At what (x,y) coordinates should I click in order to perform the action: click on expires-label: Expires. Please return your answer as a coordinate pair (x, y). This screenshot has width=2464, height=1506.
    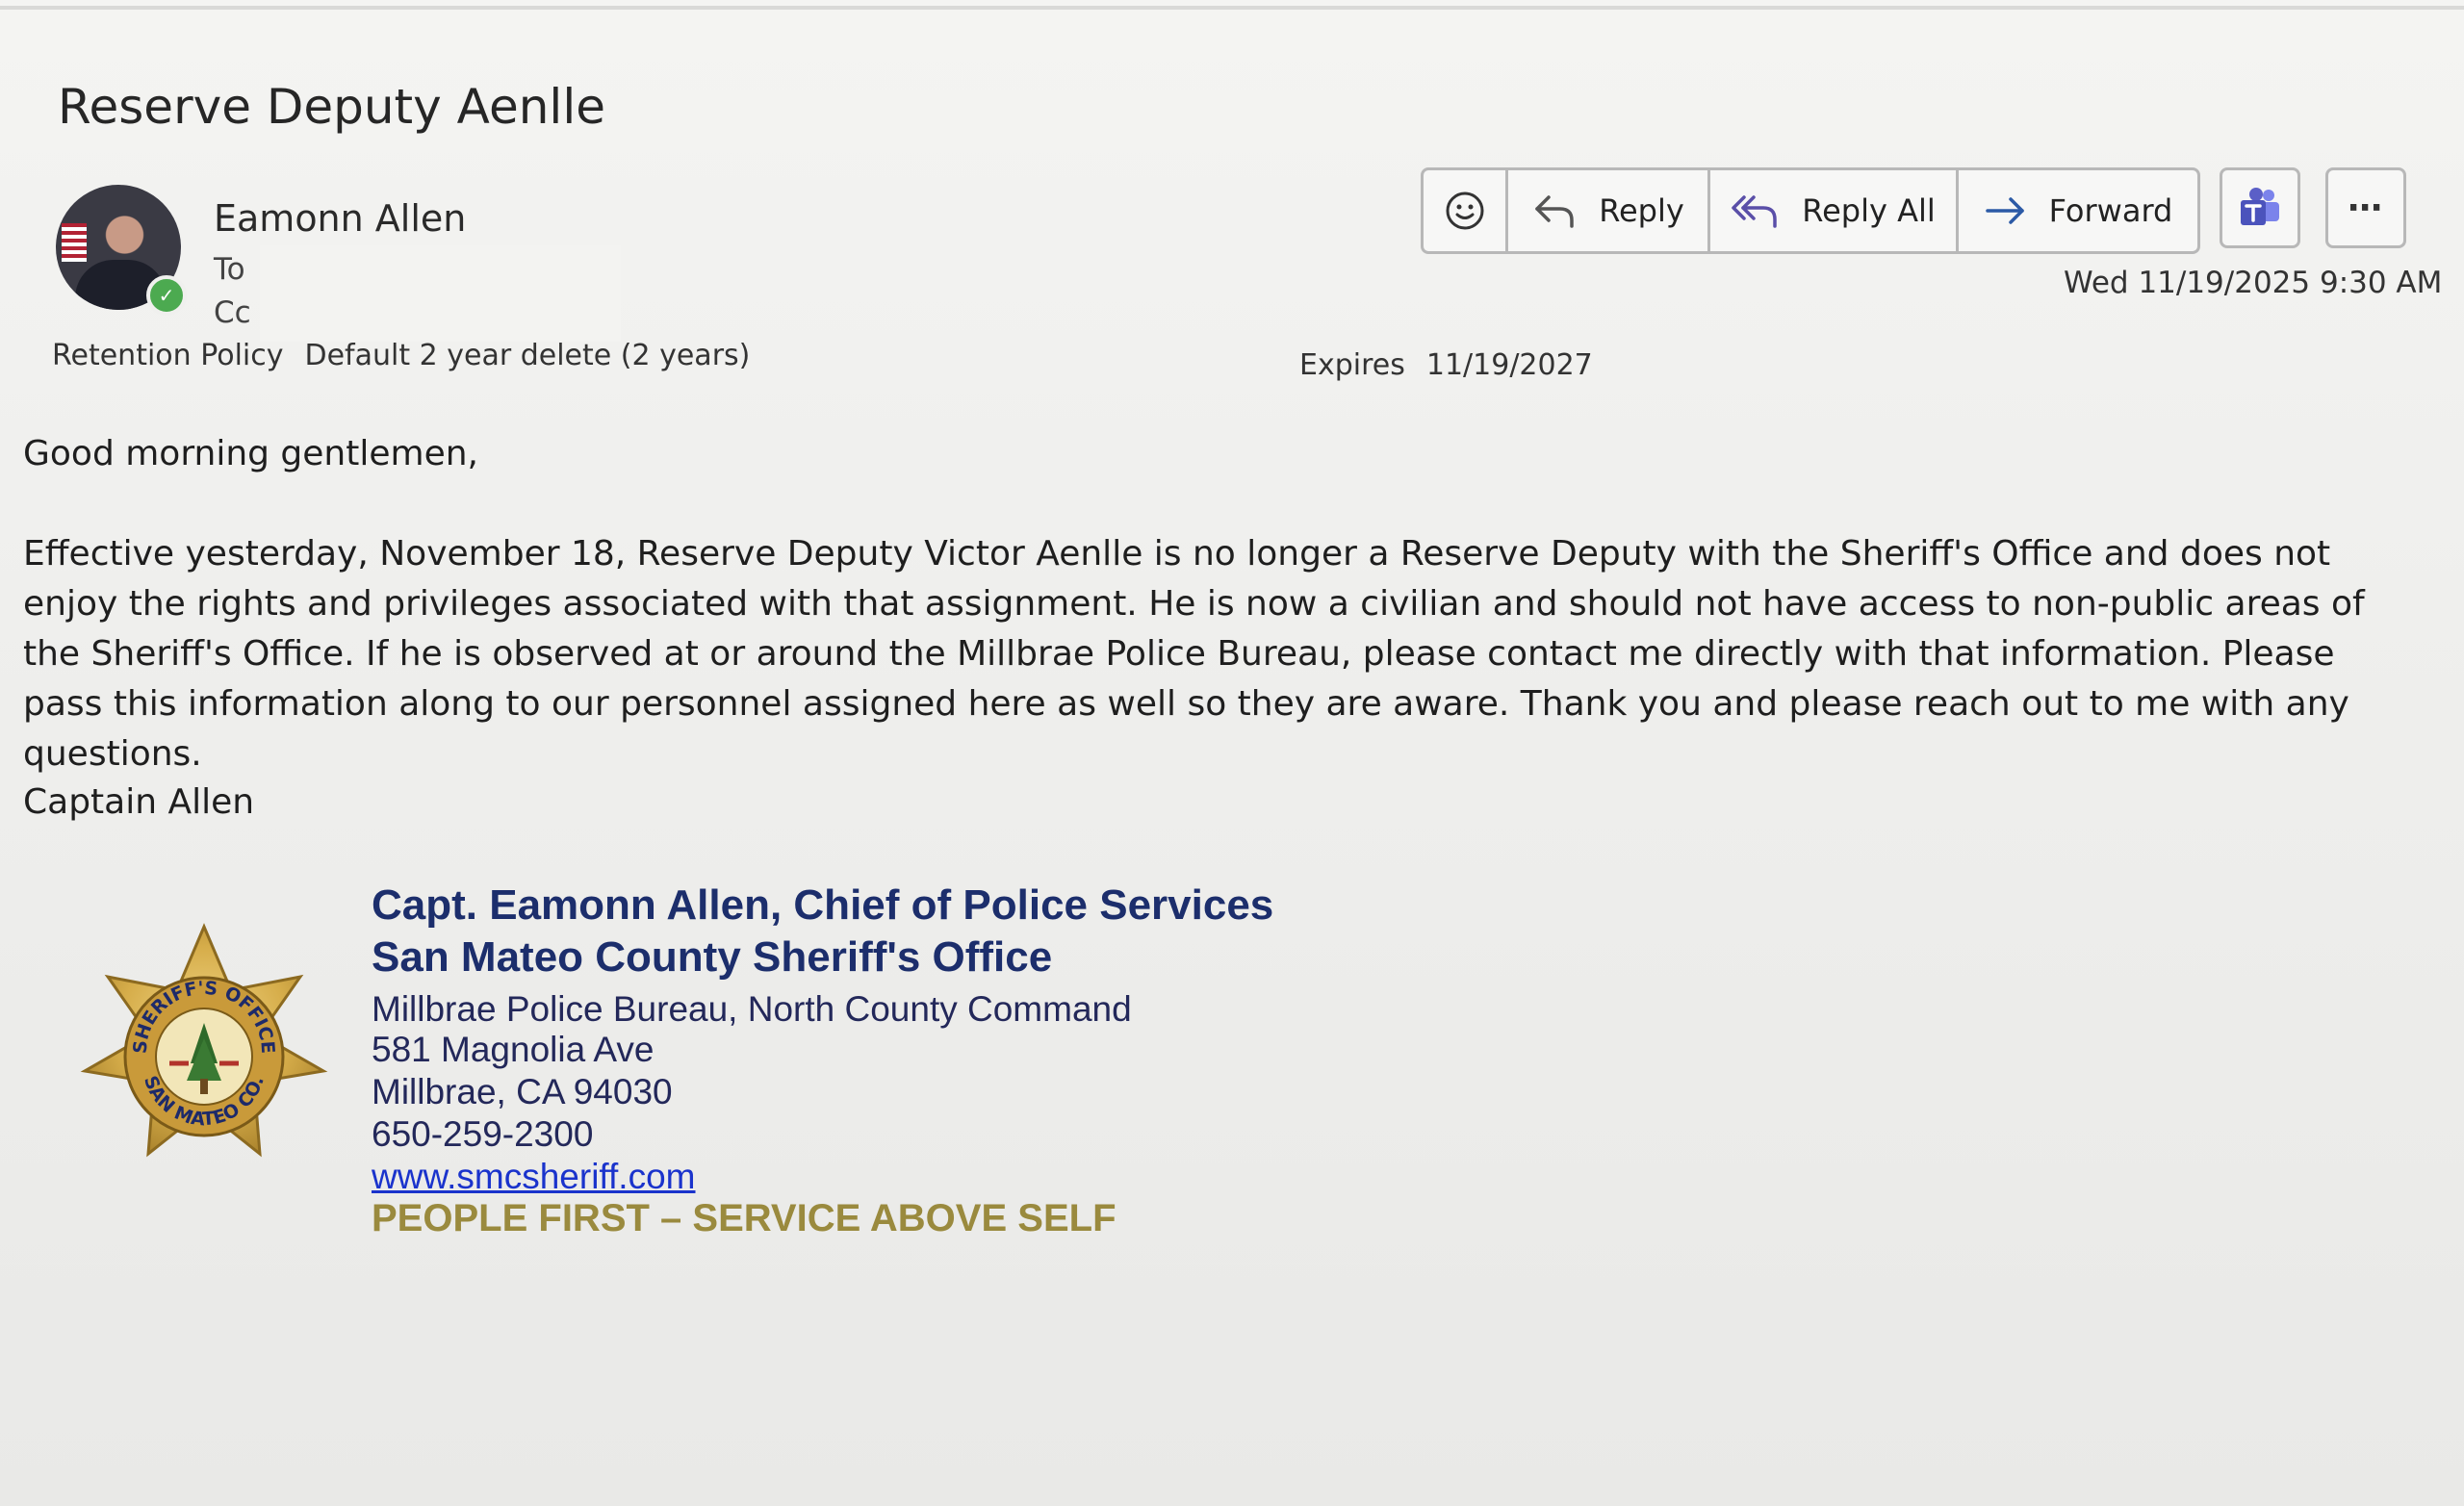
    Looking at the image, I should click on (1352, 365).